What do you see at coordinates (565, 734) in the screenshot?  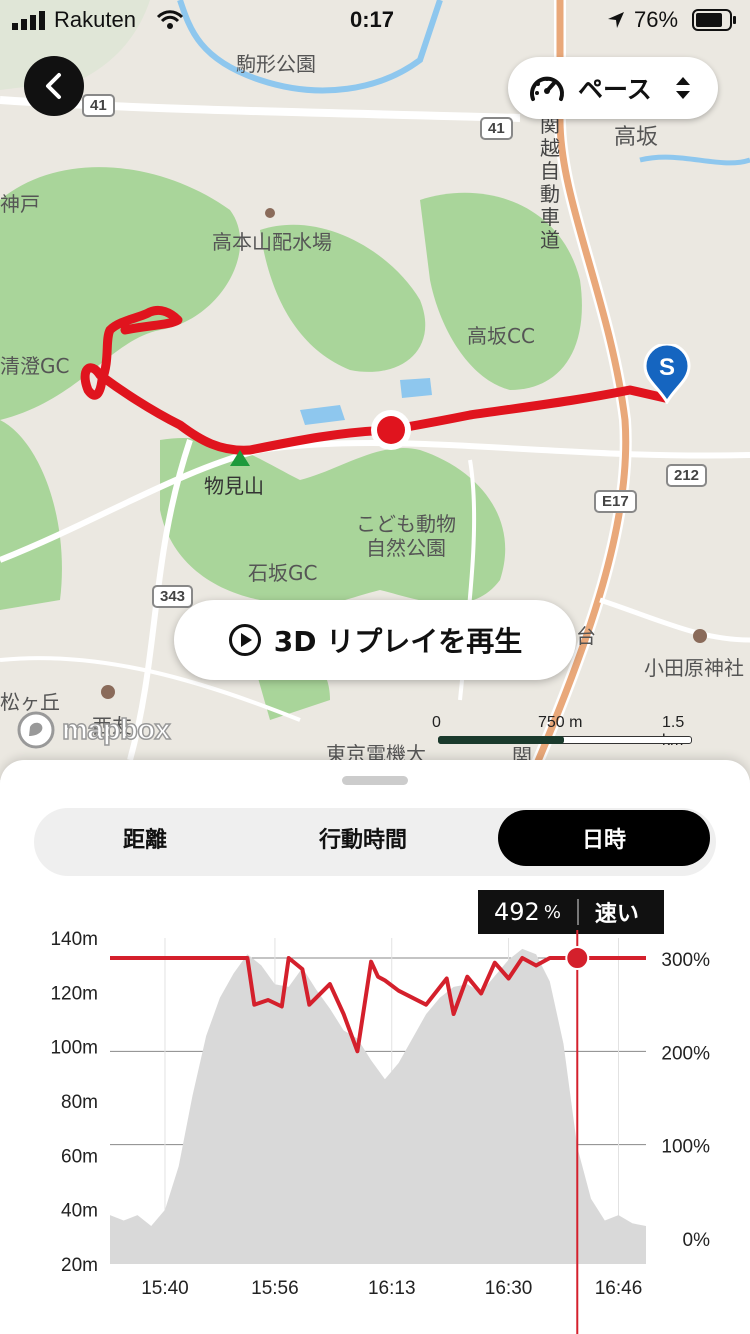 I see `scale-bar: 0 750 m 1.5 km` at bounding box center [565, 734].